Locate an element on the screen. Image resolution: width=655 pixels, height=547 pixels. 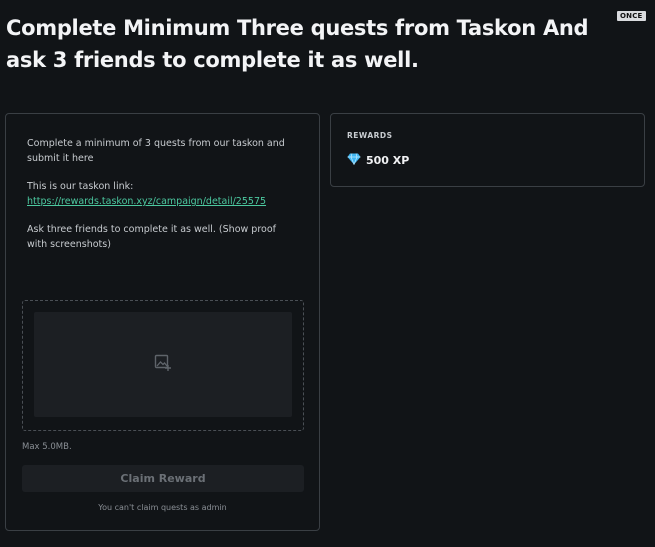
claim-reward-button: Claim Reward is located at coordinates (163, 478).